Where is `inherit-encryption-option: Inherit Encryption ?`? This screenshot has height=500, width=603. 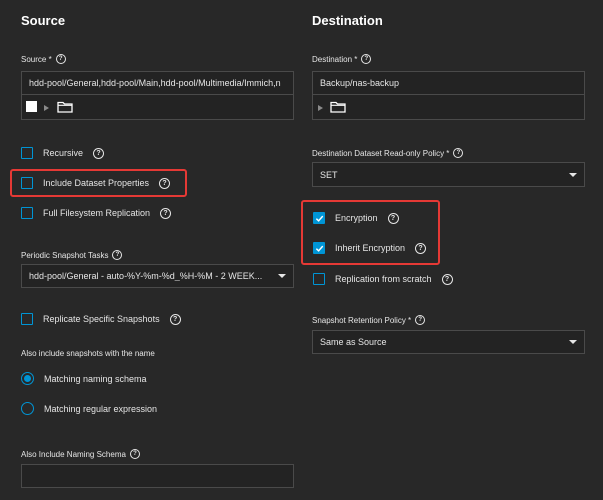
inherit-encryption-option: Inherit Encryption ? is located at coordinates (370, 248).